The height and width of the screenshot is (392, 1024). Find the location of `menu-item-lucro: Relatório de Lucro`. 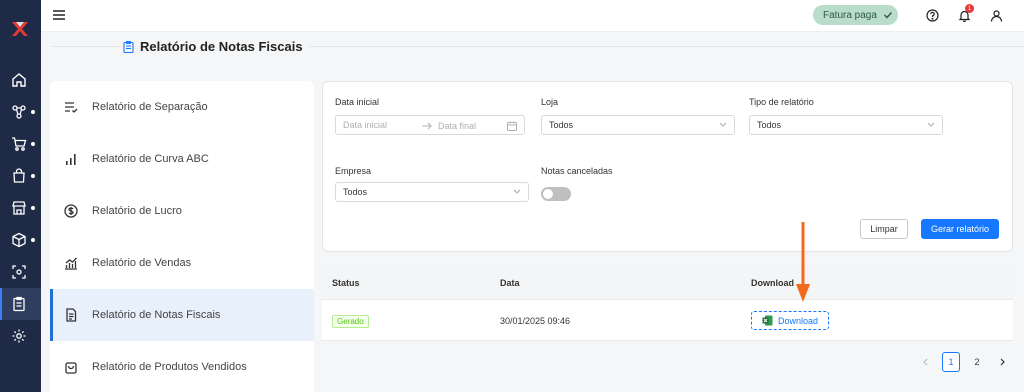

menu-item-lucro: Relatório de Lucro is located at coordinates (182, 211).